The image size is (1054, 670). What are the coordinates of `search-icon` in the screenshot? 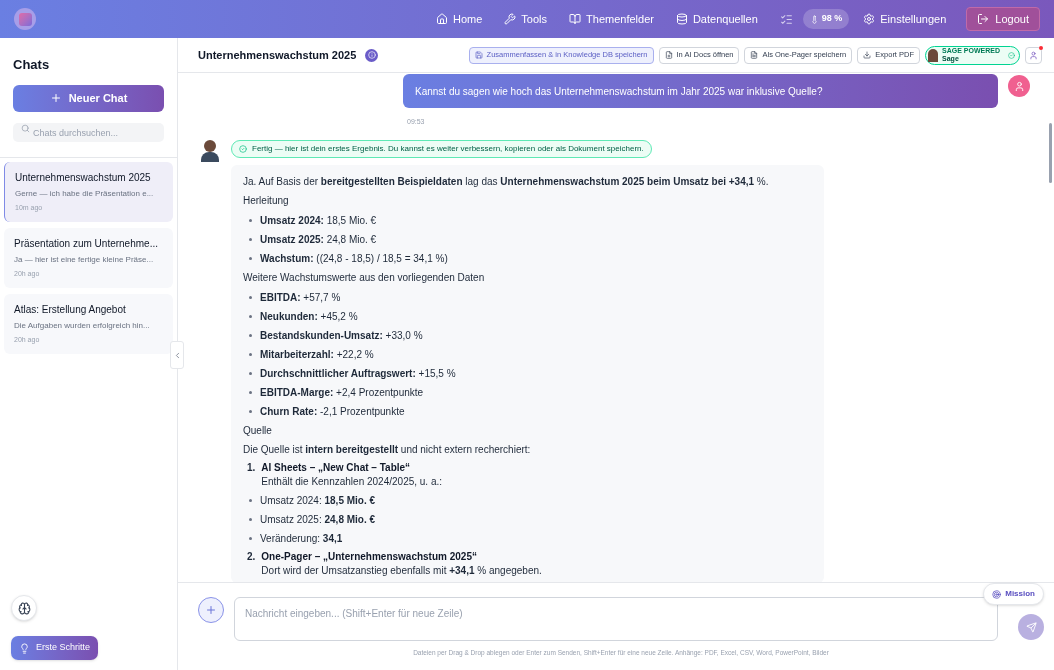 It's located at (25, 128).